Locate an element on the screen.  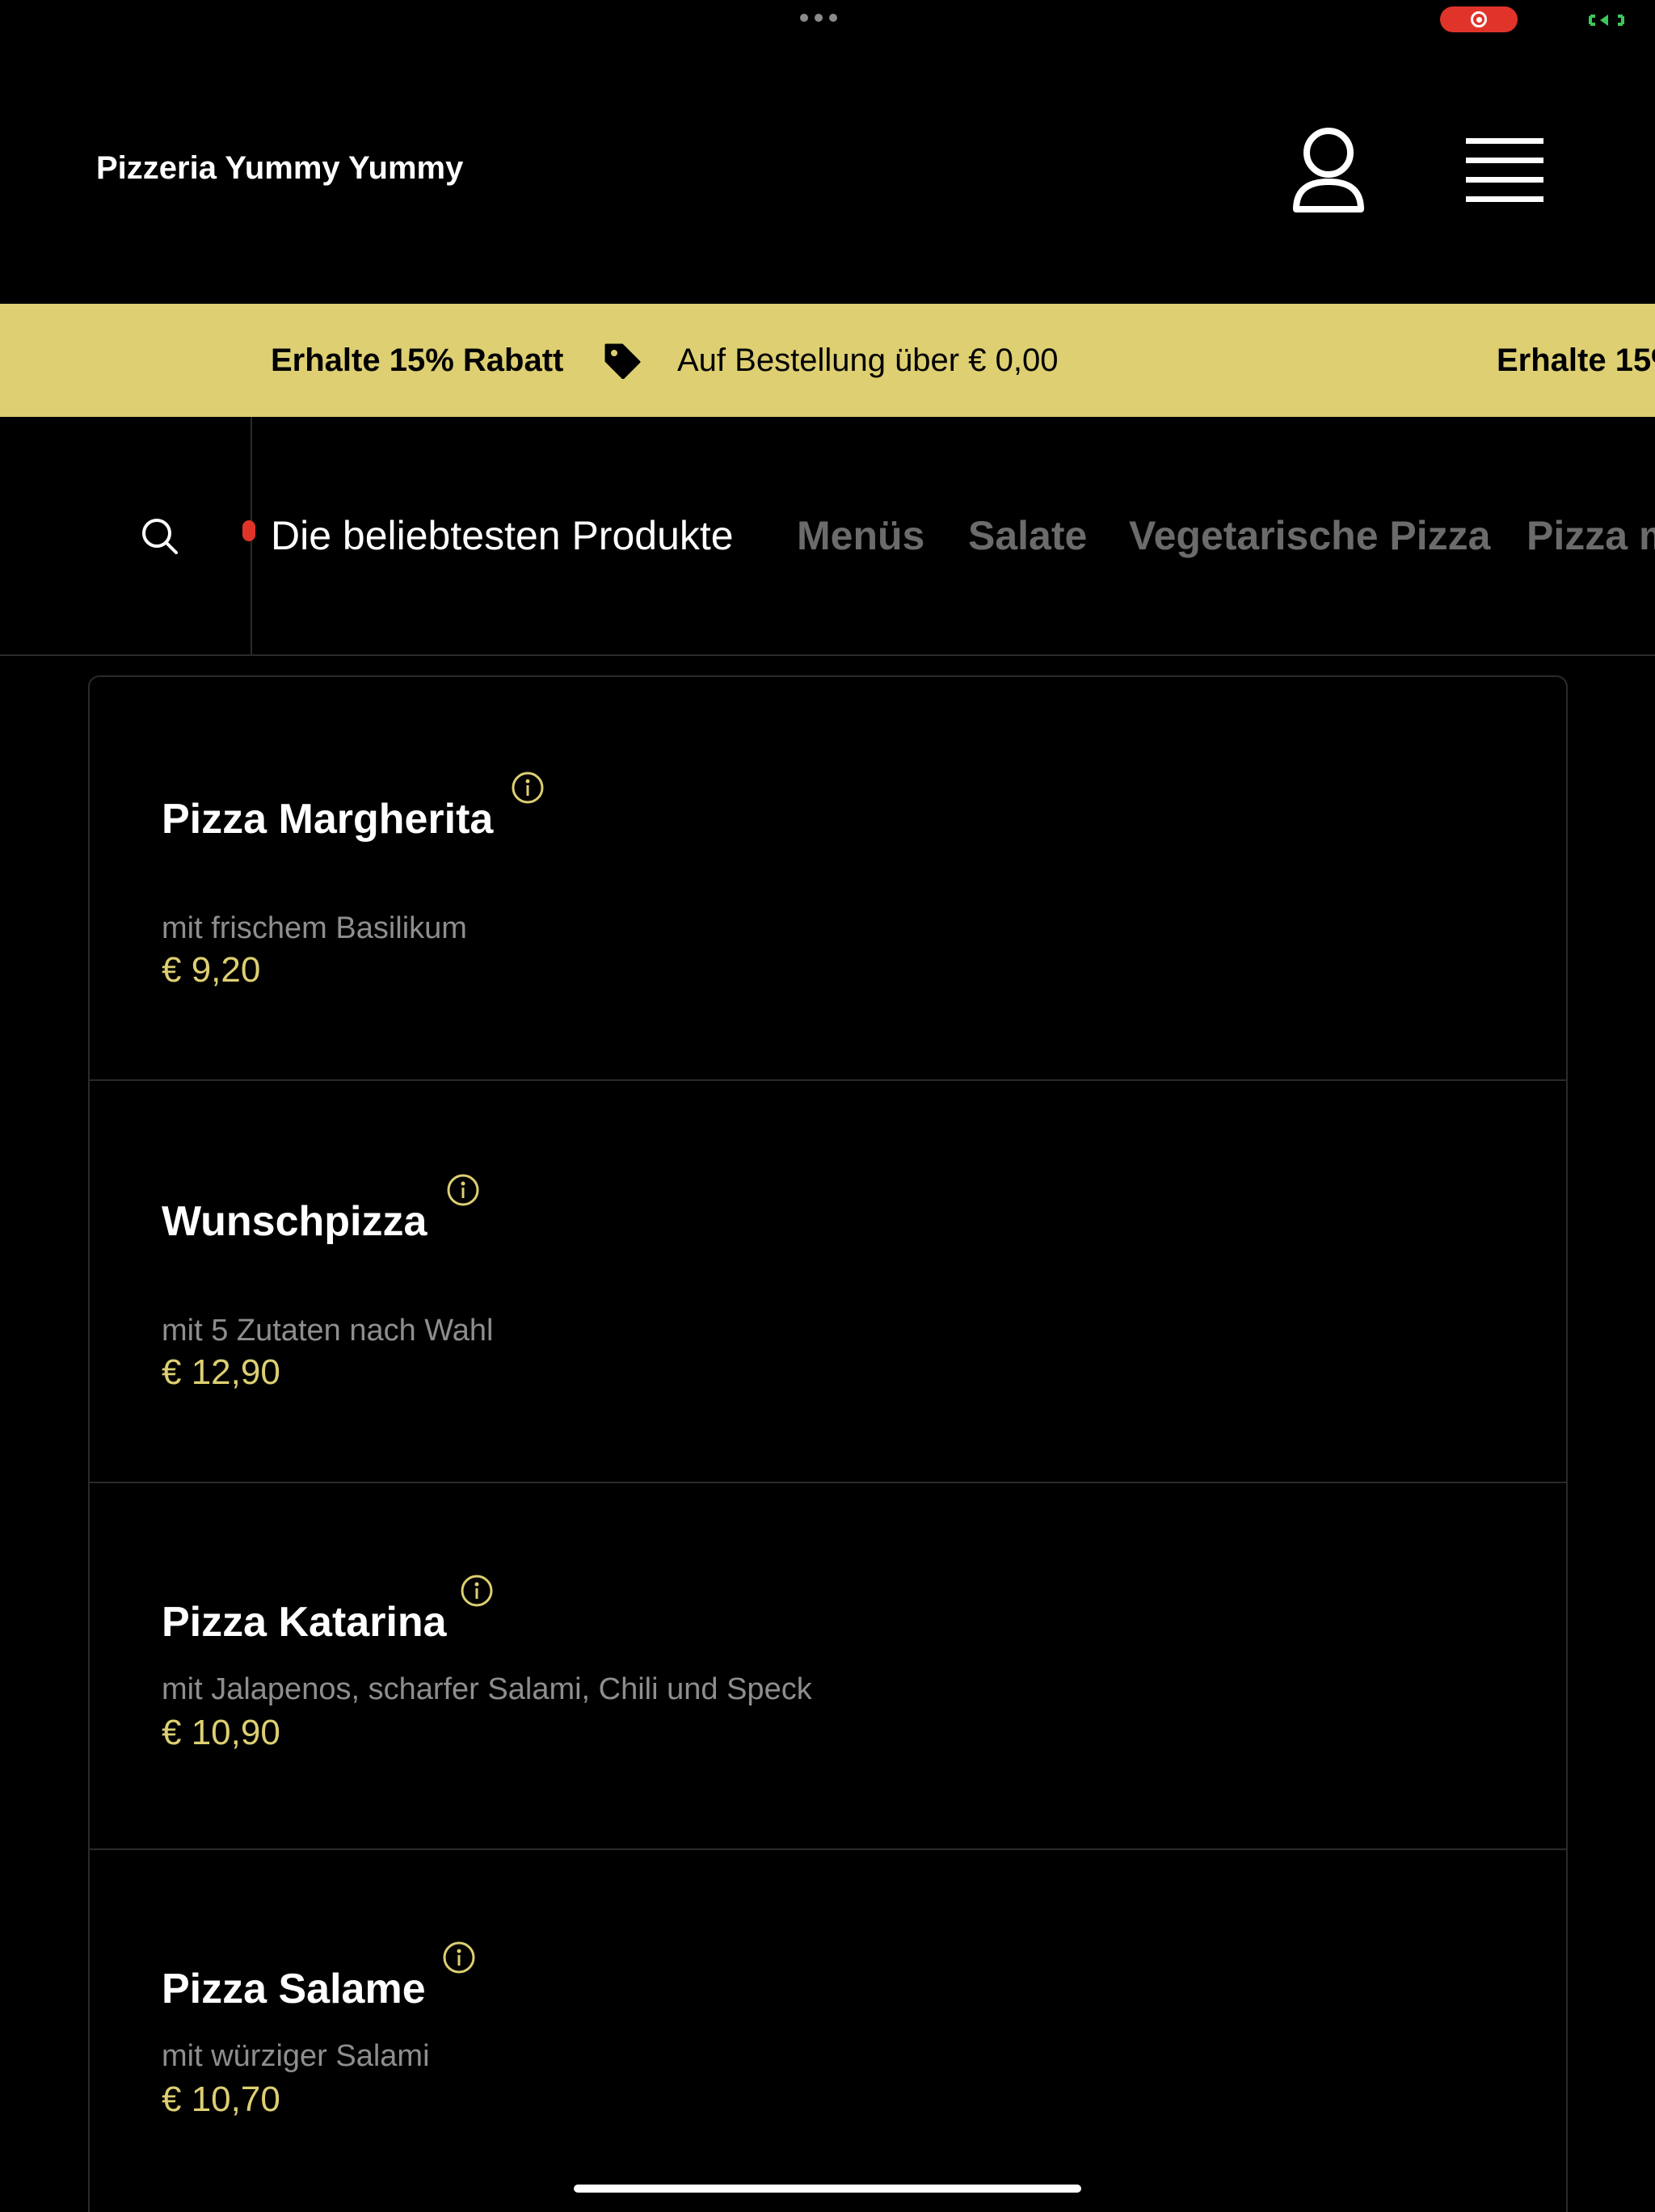
record-icon is located at coordinates (1479, 19).